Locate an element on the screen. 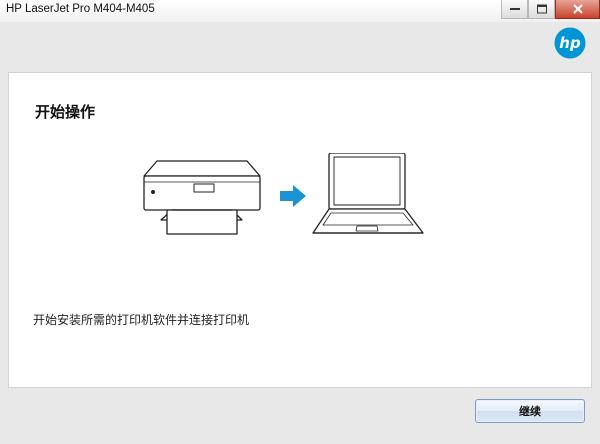 The height and width of the screenshot is (444, 600). window-title: HP LaserJet Pro M404-M405 is located at coordinates (80, 9).